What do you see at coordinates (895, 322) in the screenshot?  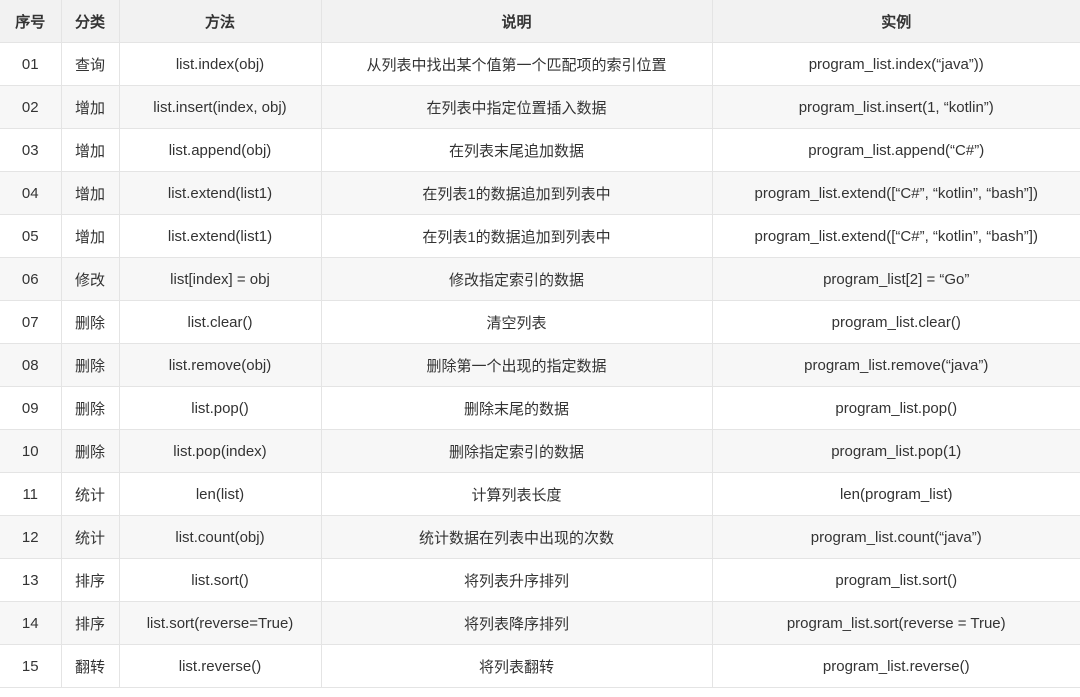 I see `cell-example: program_list.clear()` at bounding box center [895, 322].